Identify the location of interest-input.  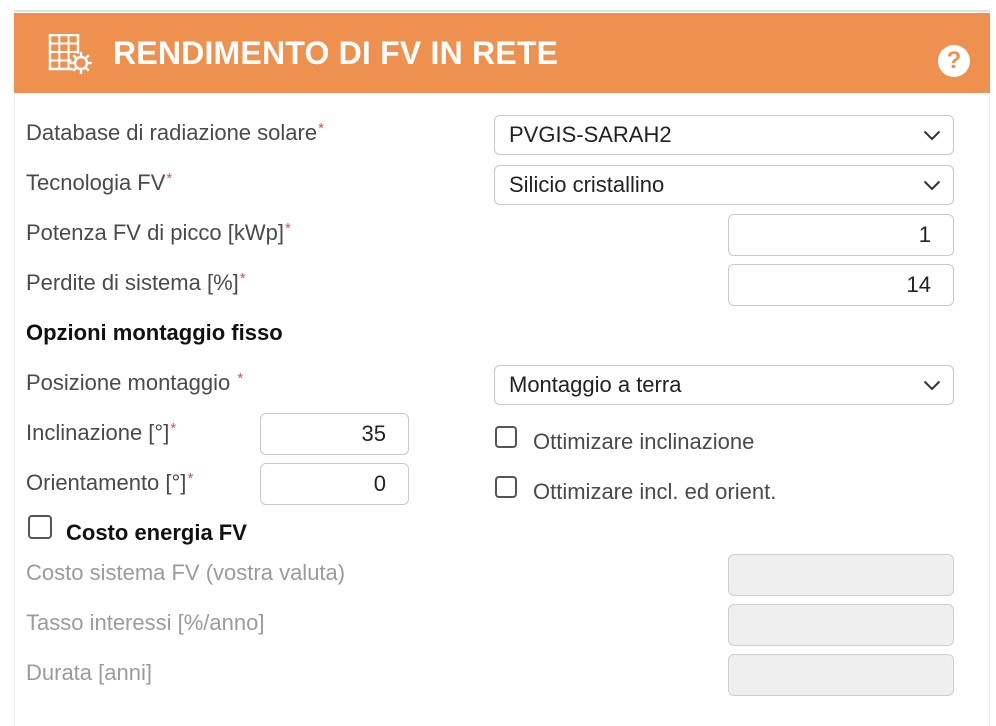
(841, 625).